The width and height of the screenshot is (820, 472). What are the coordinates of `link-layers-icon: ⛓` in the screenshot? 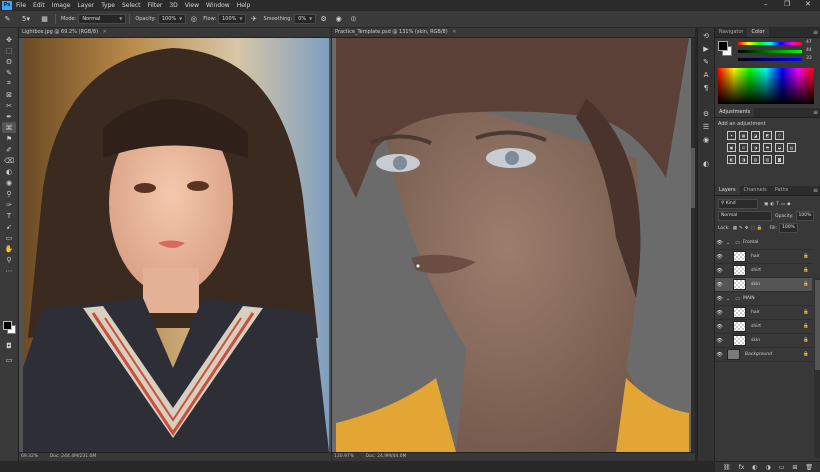 It's located at (727, 467).